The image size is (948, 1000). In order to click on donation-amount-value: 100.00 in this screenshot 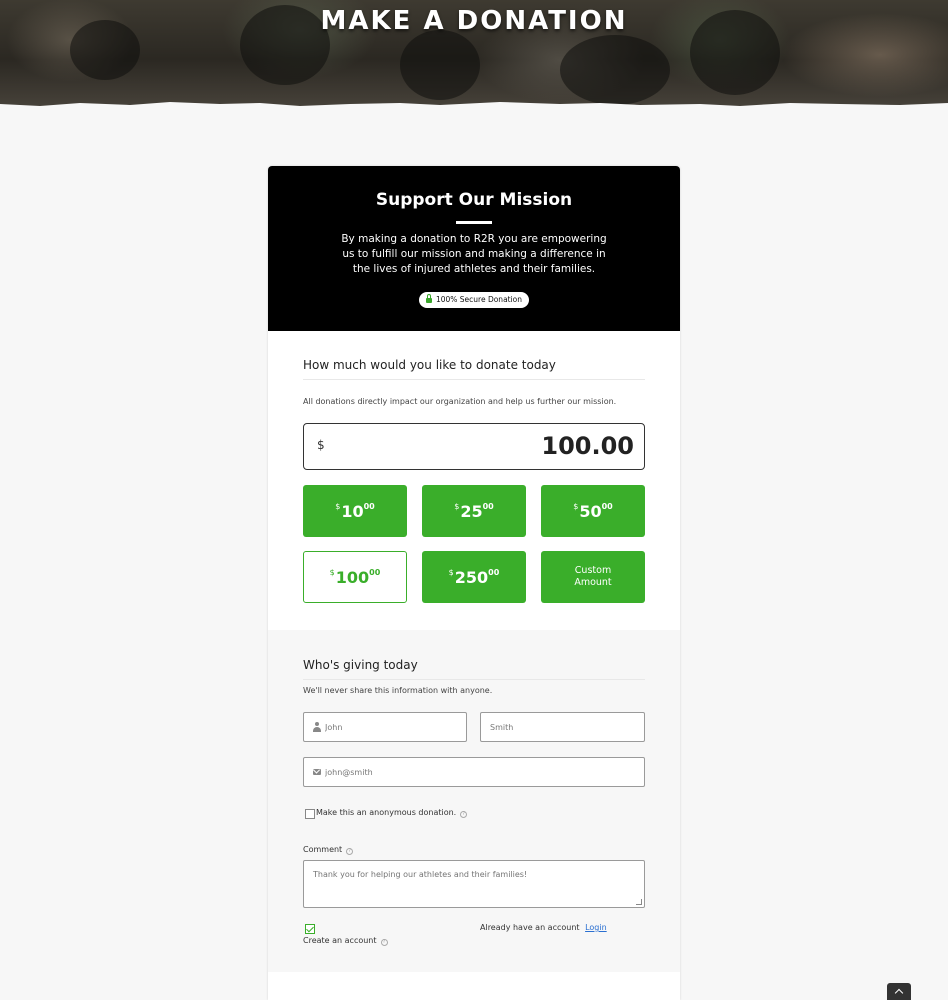, I will do `click(587, 446)`.